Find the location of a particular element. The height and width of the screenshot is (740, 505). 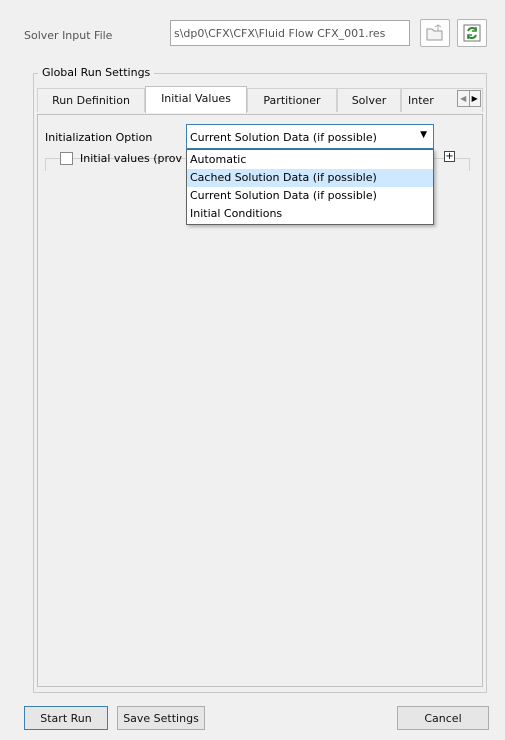

refresh-icon is located at coordinates (472, 33).